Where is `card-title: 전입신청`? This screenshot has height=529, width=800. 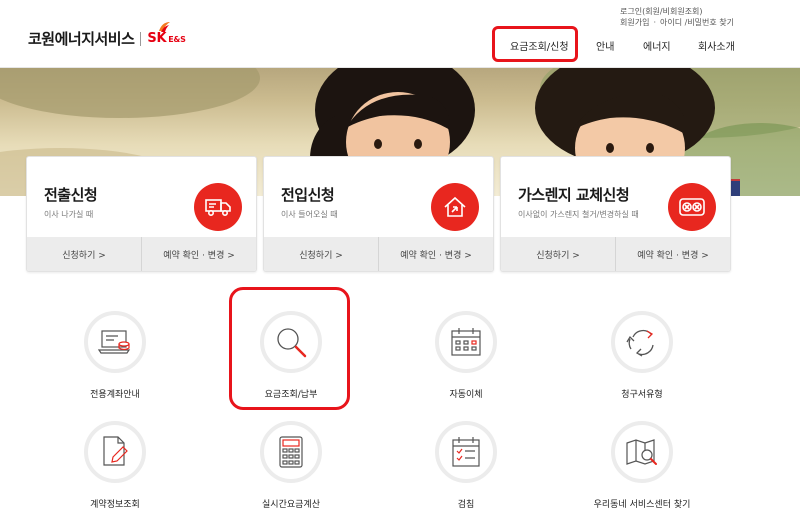 card-title: 전입신청 is located at coordinates (308, 195).